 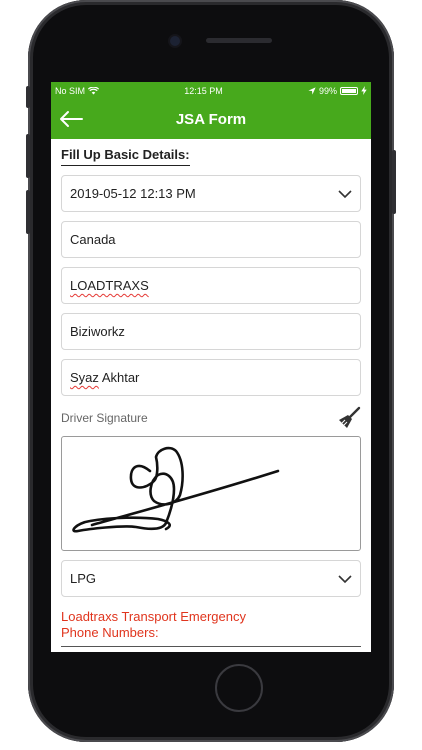 What do you see at coordinates (349, 418) in the screenshot?
I see `broom-icon` at bounding box center [349, 418].